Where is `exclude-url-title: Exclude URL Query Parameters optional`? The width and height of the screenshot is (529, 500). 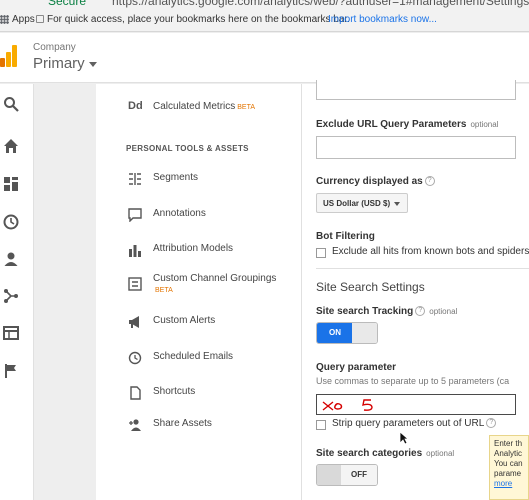
exclude-url-title: Exclude URL Query Parameters optional is located at coordinates (407, 124).